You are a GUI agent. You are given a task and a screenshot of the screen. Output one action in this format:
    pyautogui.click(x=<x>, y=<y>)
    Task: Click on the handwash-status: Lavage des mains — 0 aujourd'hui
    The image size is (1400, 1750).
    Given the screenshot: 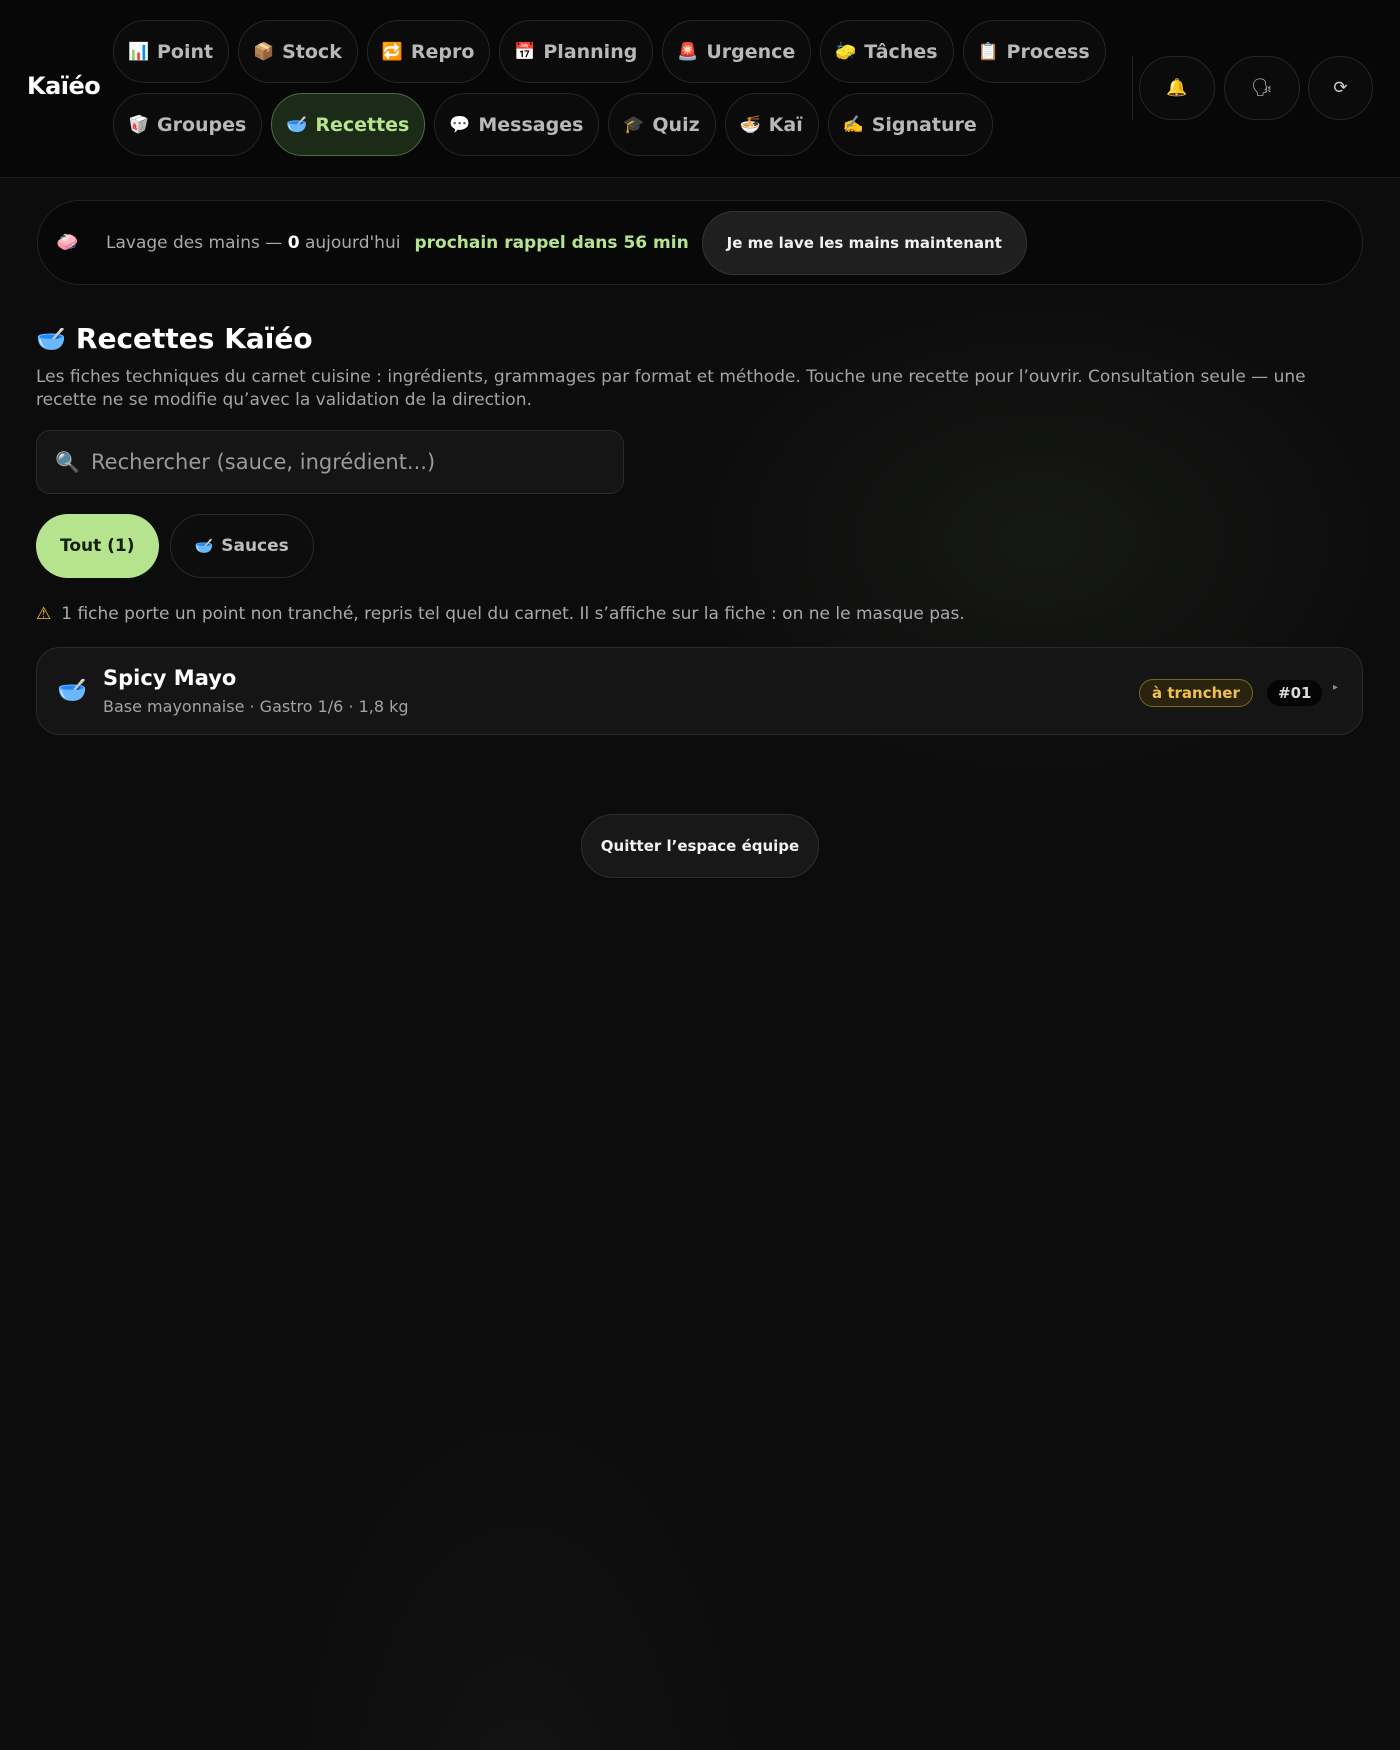 What is the action you would take?
    pyautogui.click(x=253, y=243)
    